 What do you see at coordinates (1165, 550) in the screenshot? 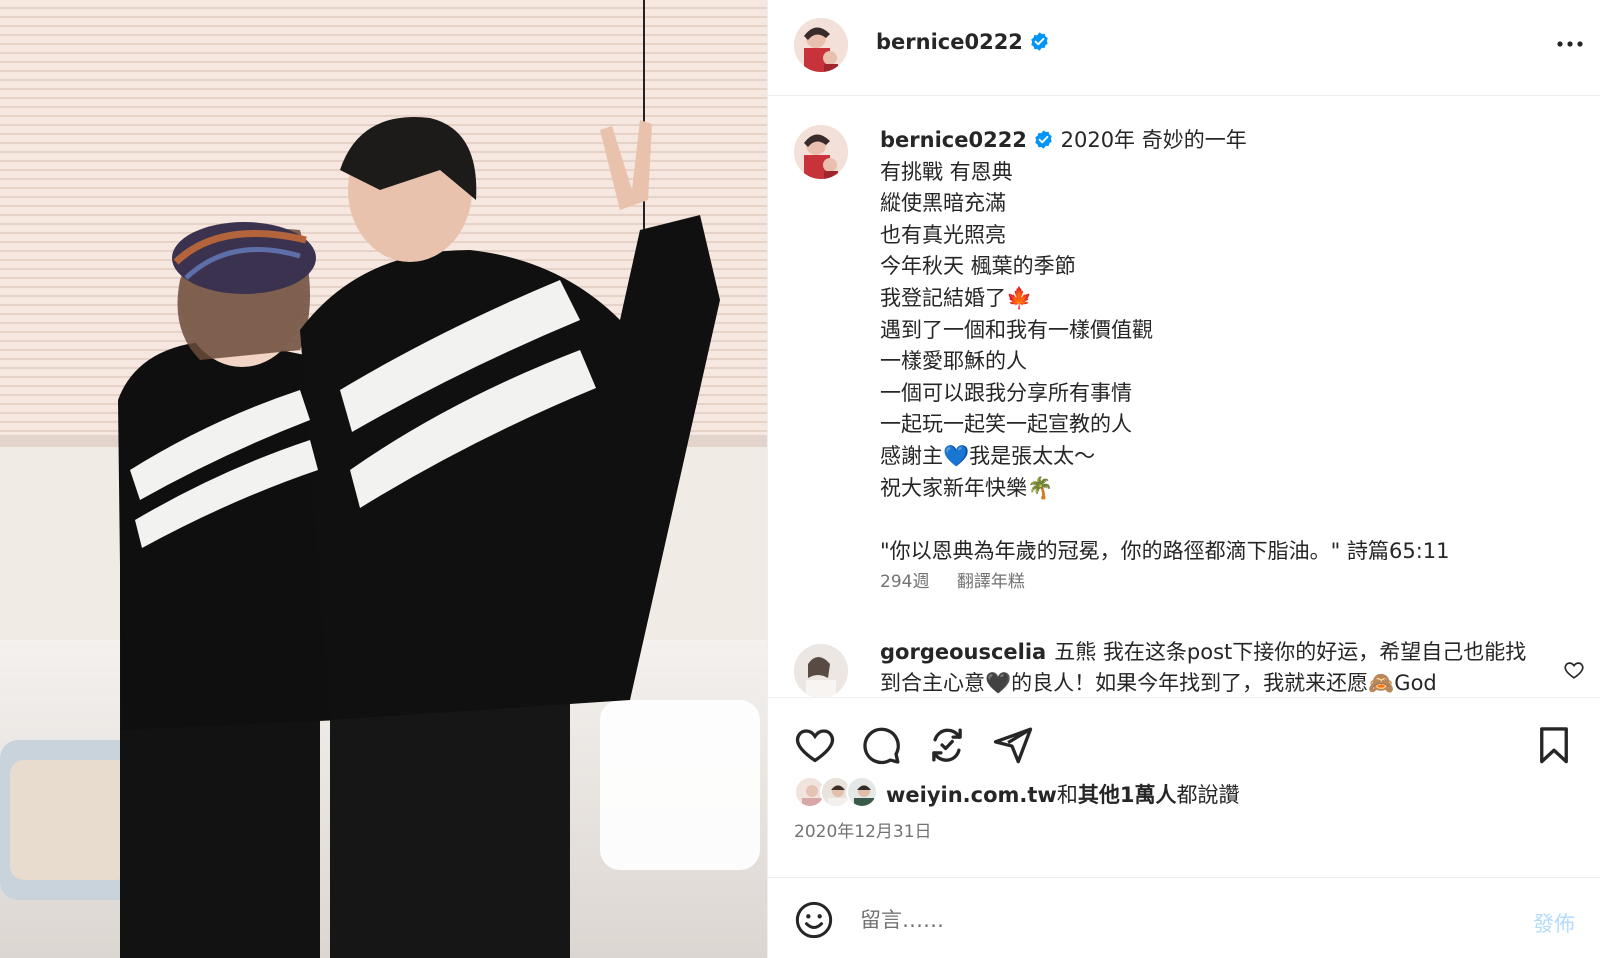
I see `caption-line: "你以恩典為年歲的冠冕，你的路徑都滴下脂油。" 詩篇65:11` at bounding box center [1165, 550].